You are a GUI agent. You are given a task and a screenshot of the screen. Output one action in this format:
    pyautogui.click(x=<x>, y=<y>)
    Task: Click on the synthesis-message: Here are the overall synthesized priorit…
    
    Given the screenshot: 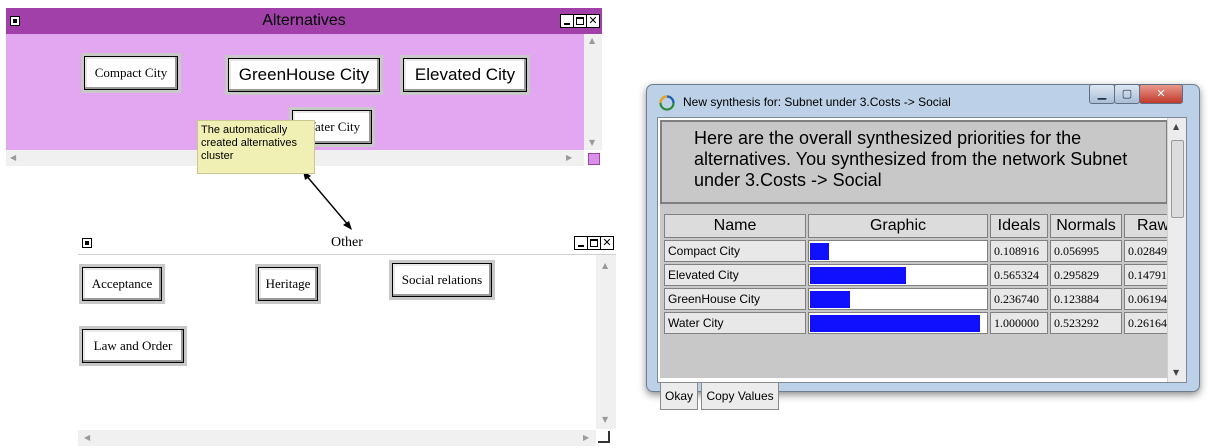 What is the action you would take?
    pyautogui.click(x=914, y=162)
    